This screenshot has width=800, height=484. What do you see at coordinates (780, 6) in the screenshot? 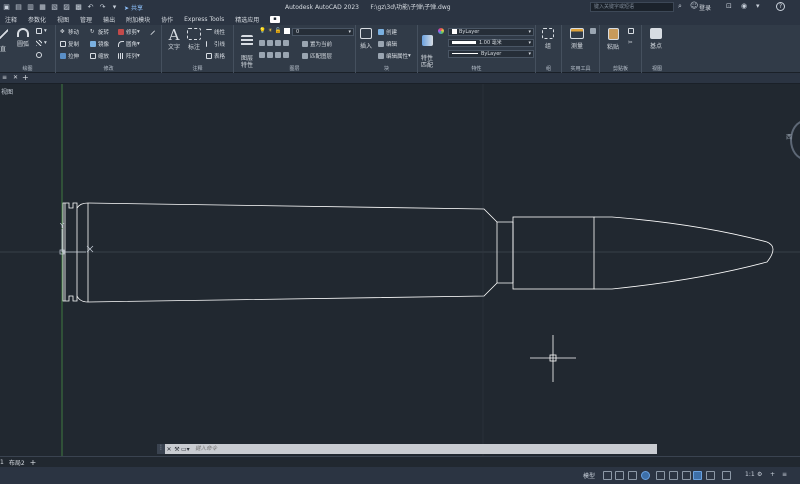
I see `help-icon: ?` at bounding box center [780, 6].